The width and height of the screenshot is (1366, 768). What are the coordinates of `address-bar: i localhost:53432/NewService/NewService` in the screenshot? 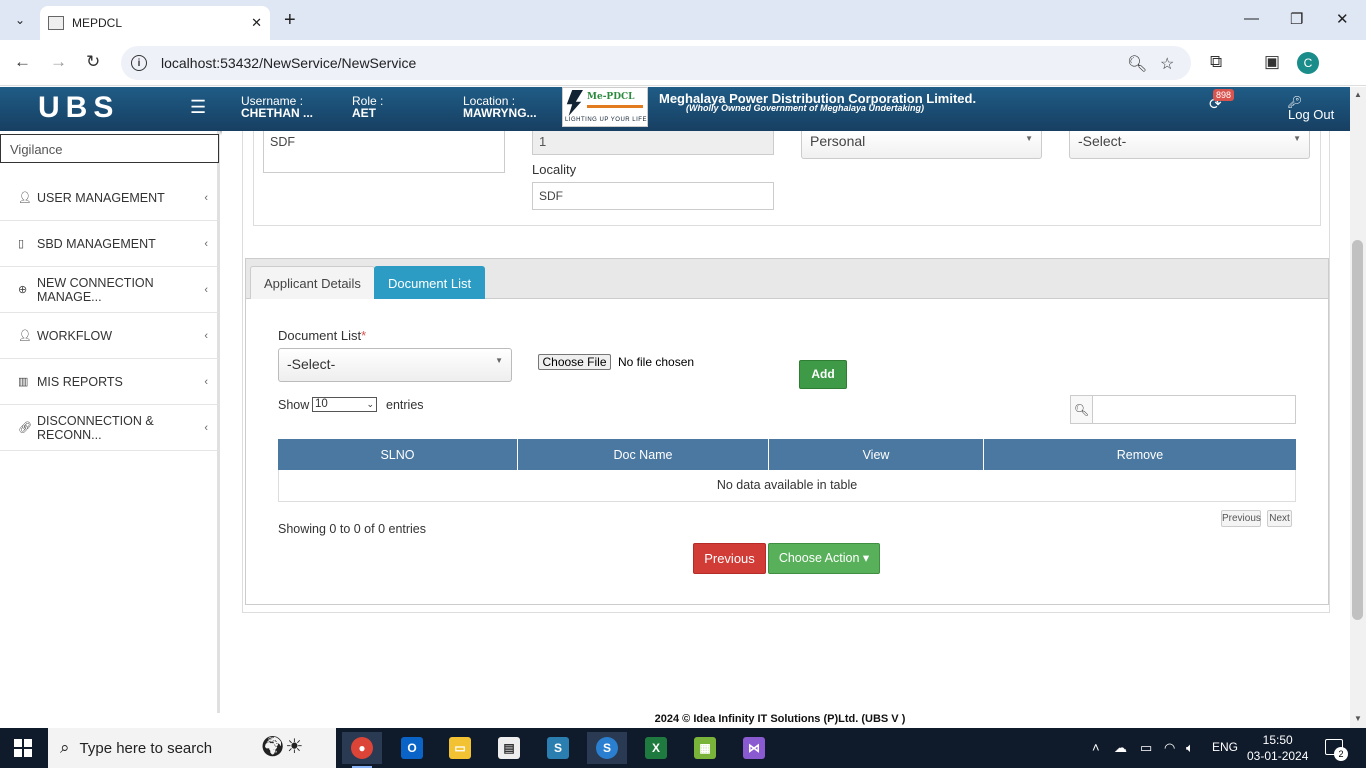 It's located at (656, 63).